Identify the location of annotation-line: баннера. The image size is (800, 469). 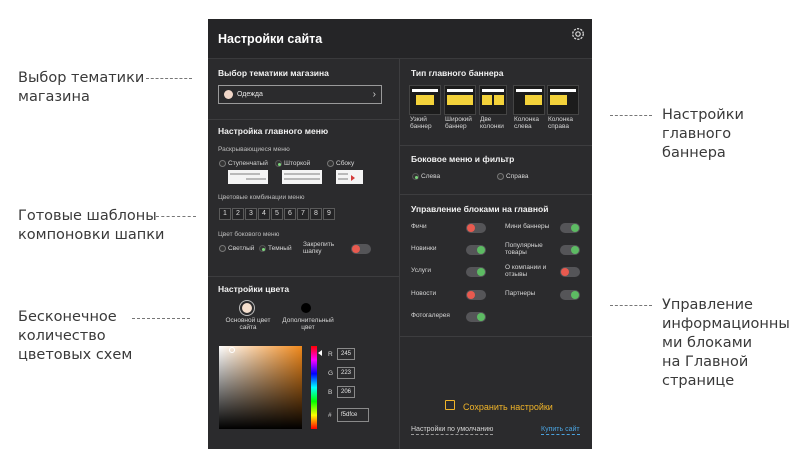
(694, 153).